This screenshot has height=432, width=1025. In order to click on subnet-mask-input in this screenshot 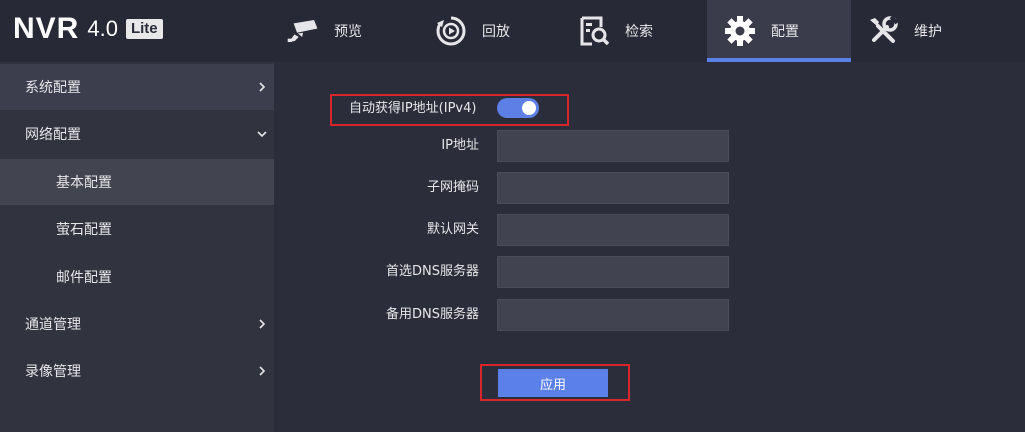, I will do `click(613, 188)`.